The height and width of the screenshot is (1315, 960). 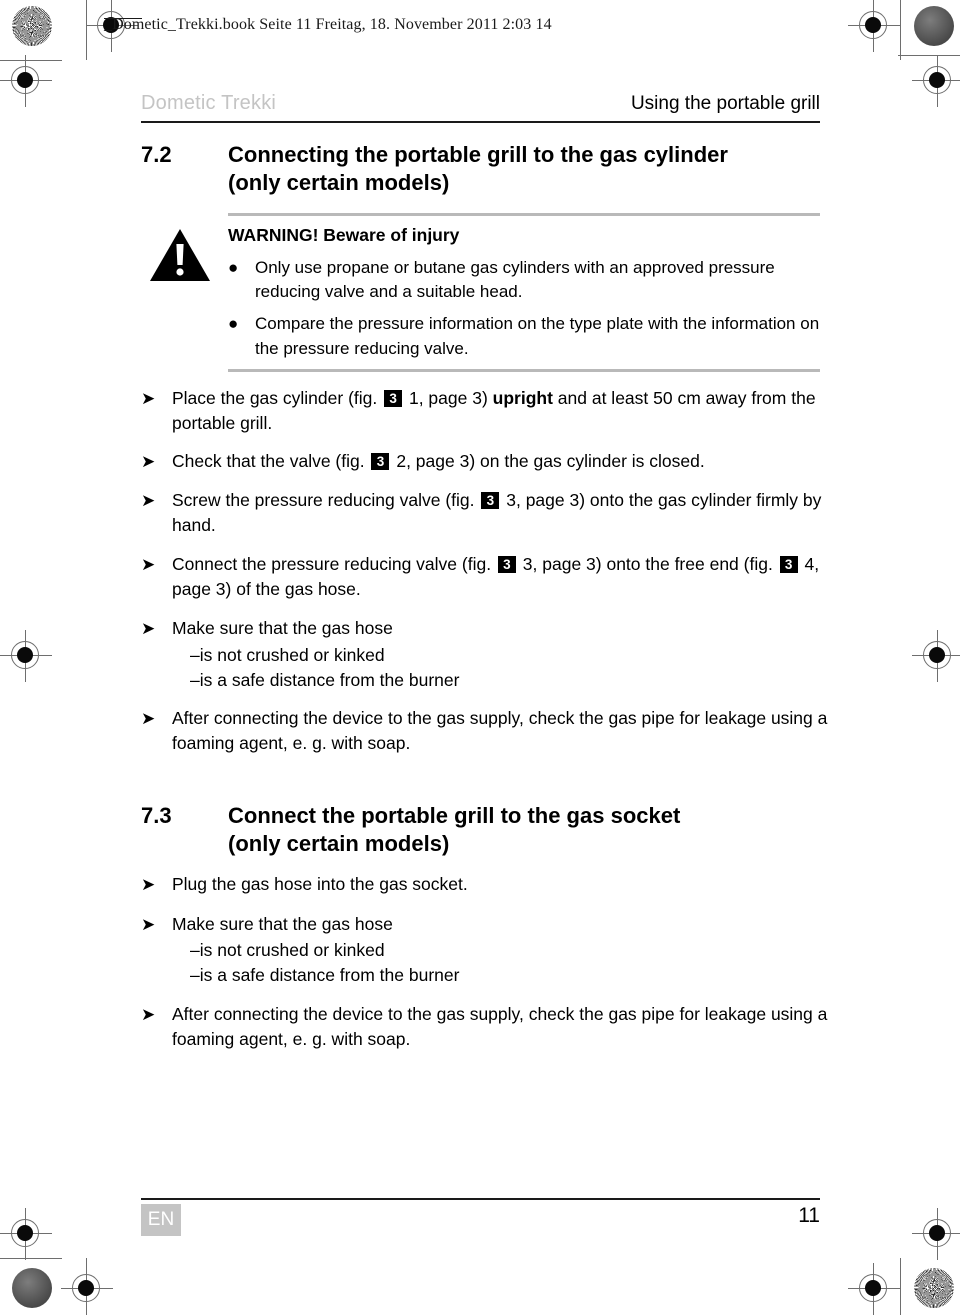 I want to click on registration-mark-lower-left, so click(x=26, y=1234).